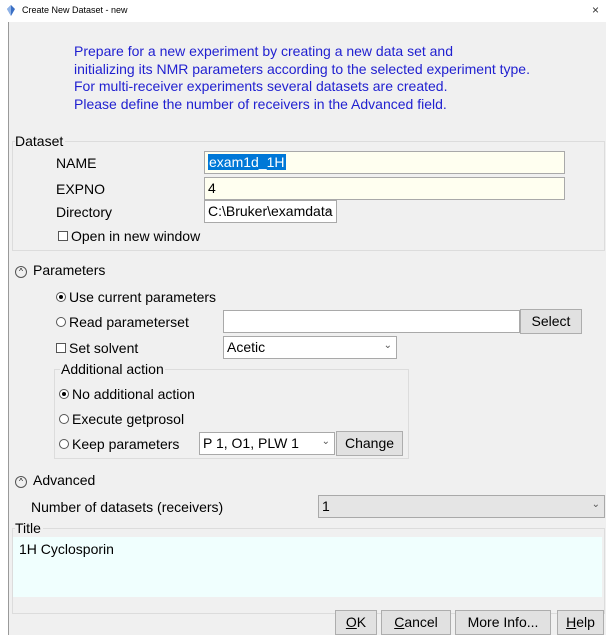  I want to click on close-icon: ×, so click(595, 10).